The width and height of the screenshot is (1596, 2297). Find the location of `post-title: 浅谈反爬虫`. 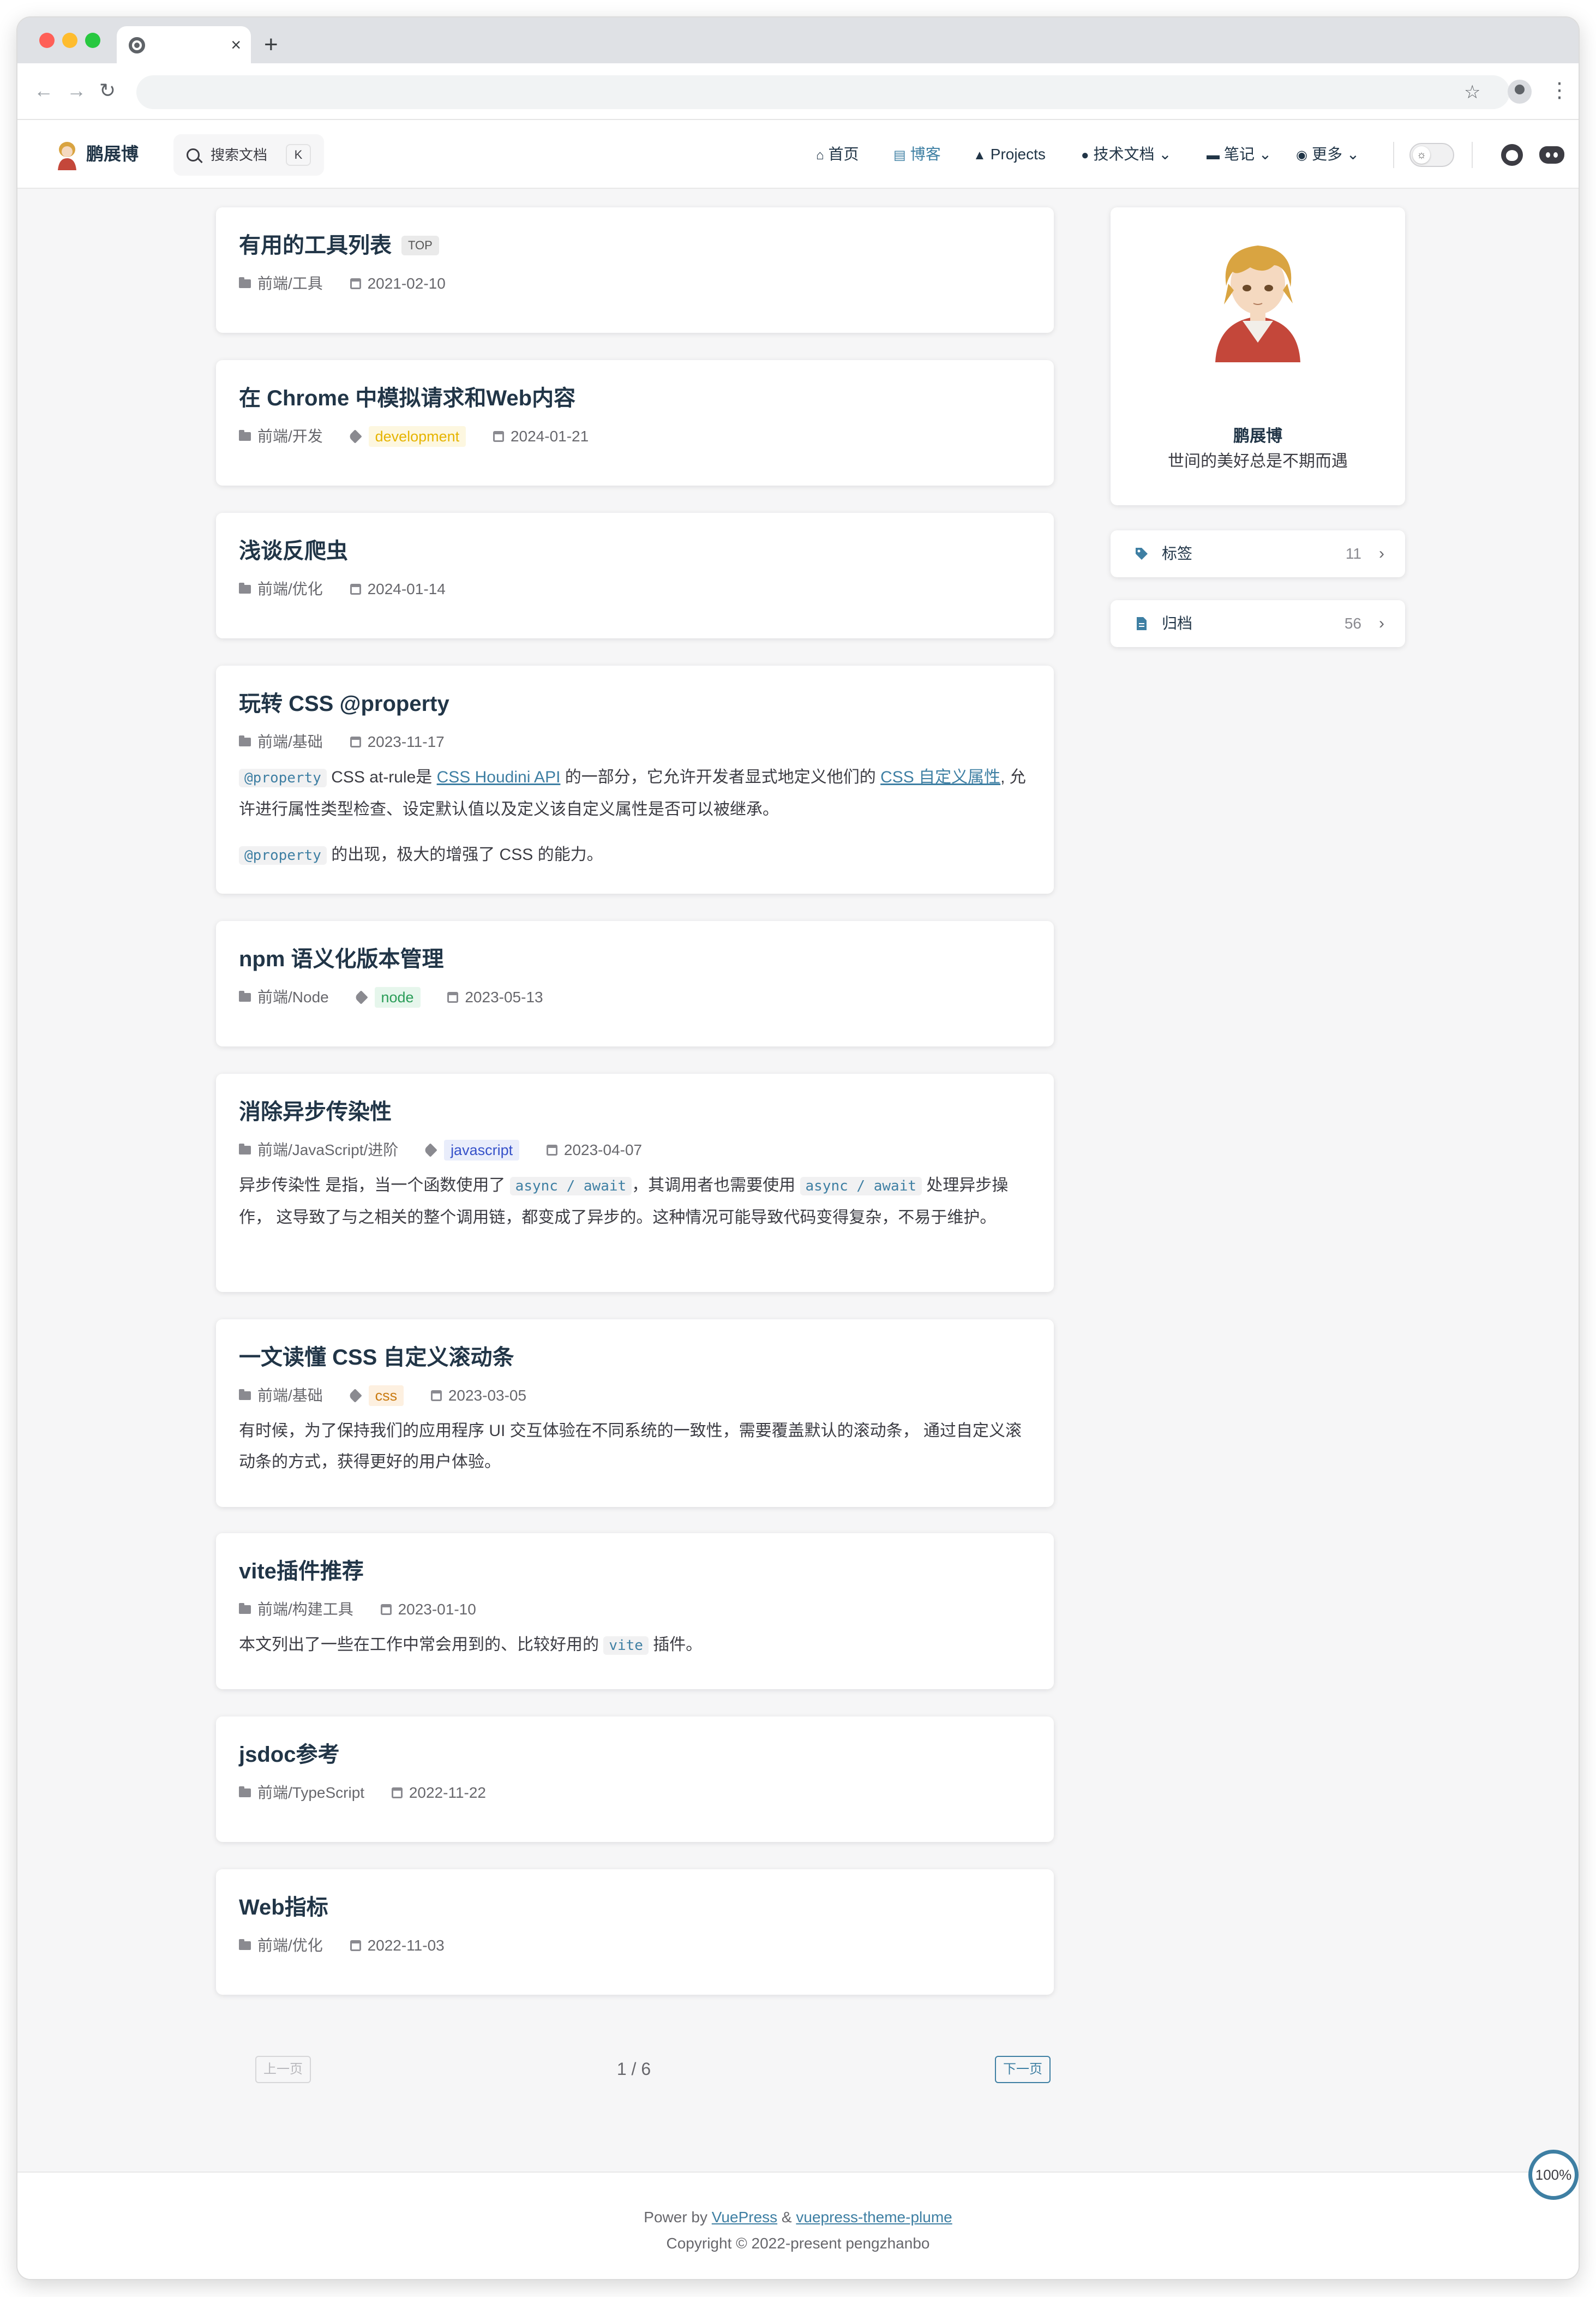

post-title: 浅谈反爬虫 is located at coordinates (293, 551).